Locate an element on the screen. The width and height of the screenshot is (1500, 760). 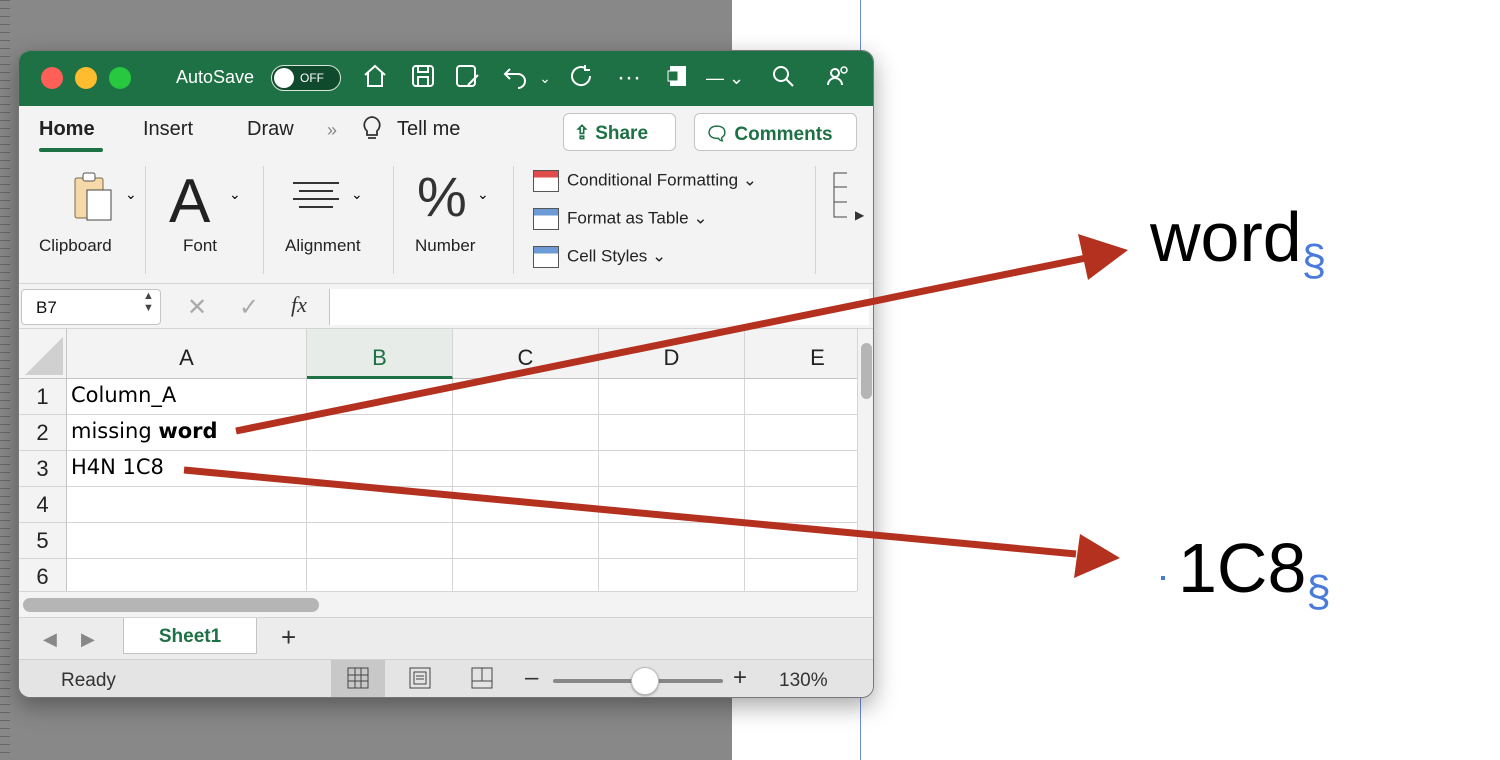
cell-E1 is located at coordinates (801, 397).